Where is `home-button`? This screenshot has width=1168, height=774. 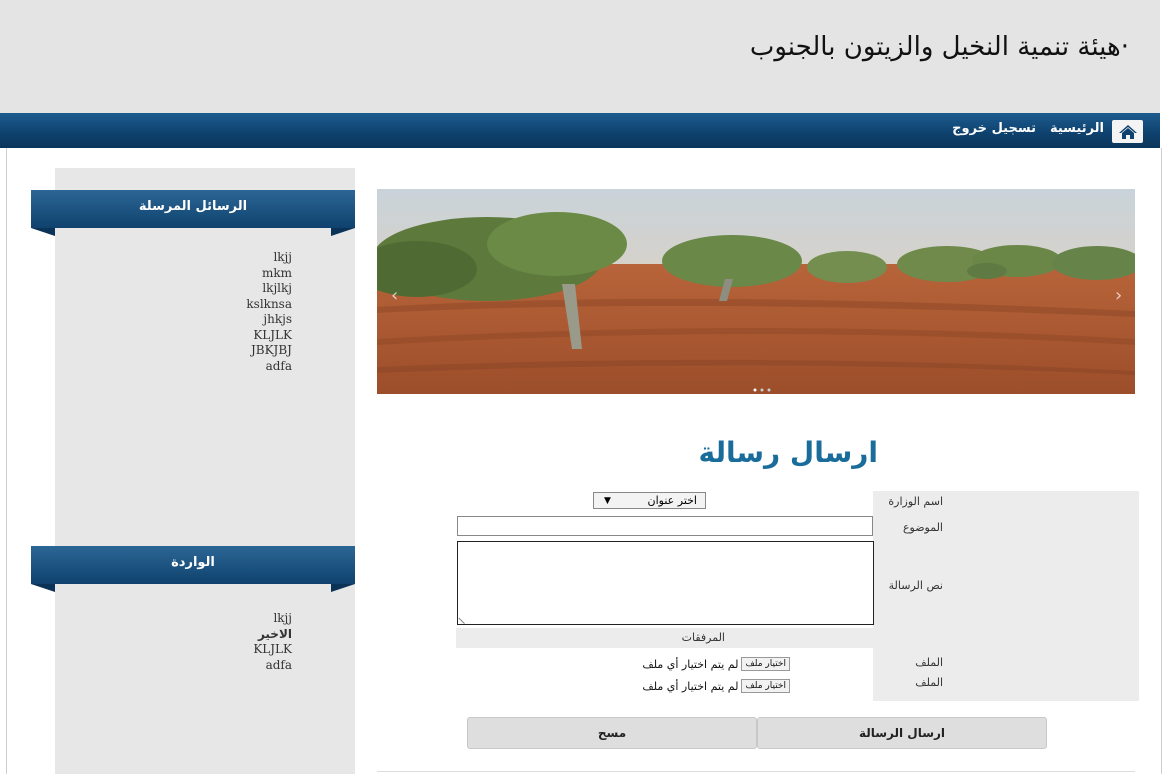 home-button is located at coordinates (1127, 131).